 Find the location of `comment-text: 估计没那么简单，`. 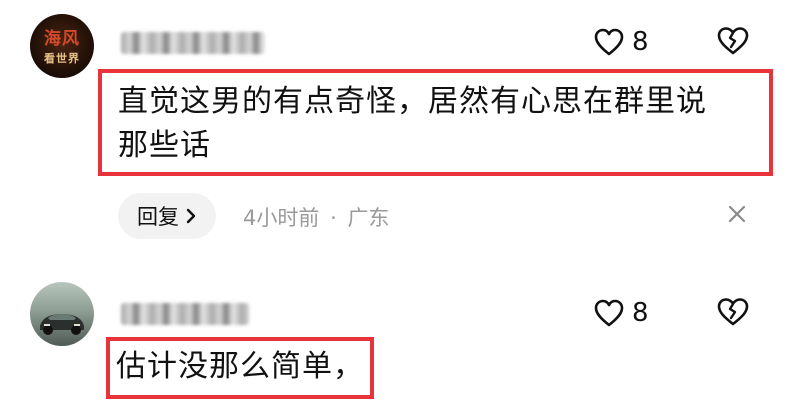

comment-text: 估计没那么简单， is located at coordinates (240, 367).